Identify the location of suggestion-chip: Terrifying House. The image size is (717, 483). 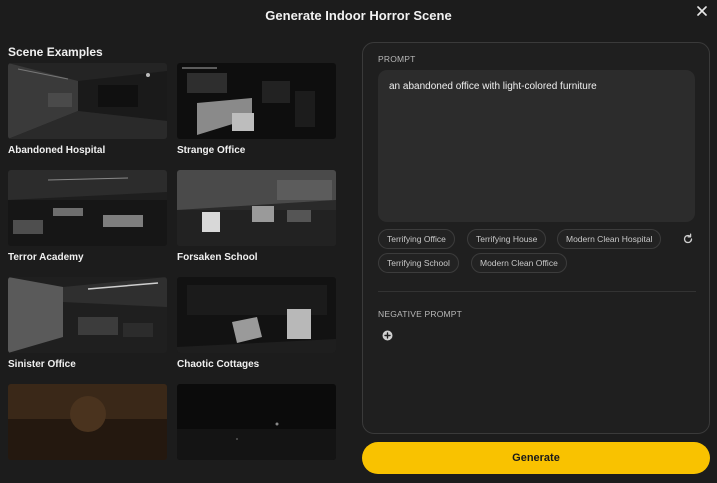
(507, 239).